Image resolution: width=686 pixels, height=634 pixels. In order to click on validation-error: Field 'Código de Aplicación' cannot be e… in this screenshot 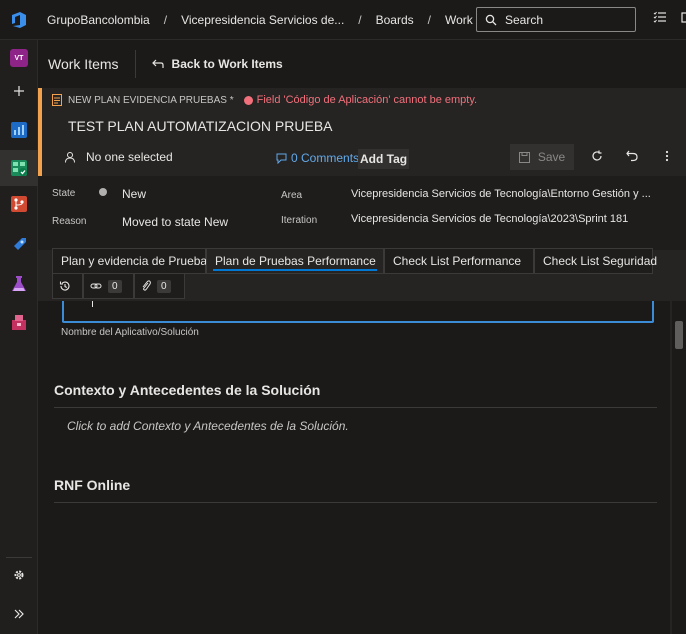, I will do `click(360, 100)`.